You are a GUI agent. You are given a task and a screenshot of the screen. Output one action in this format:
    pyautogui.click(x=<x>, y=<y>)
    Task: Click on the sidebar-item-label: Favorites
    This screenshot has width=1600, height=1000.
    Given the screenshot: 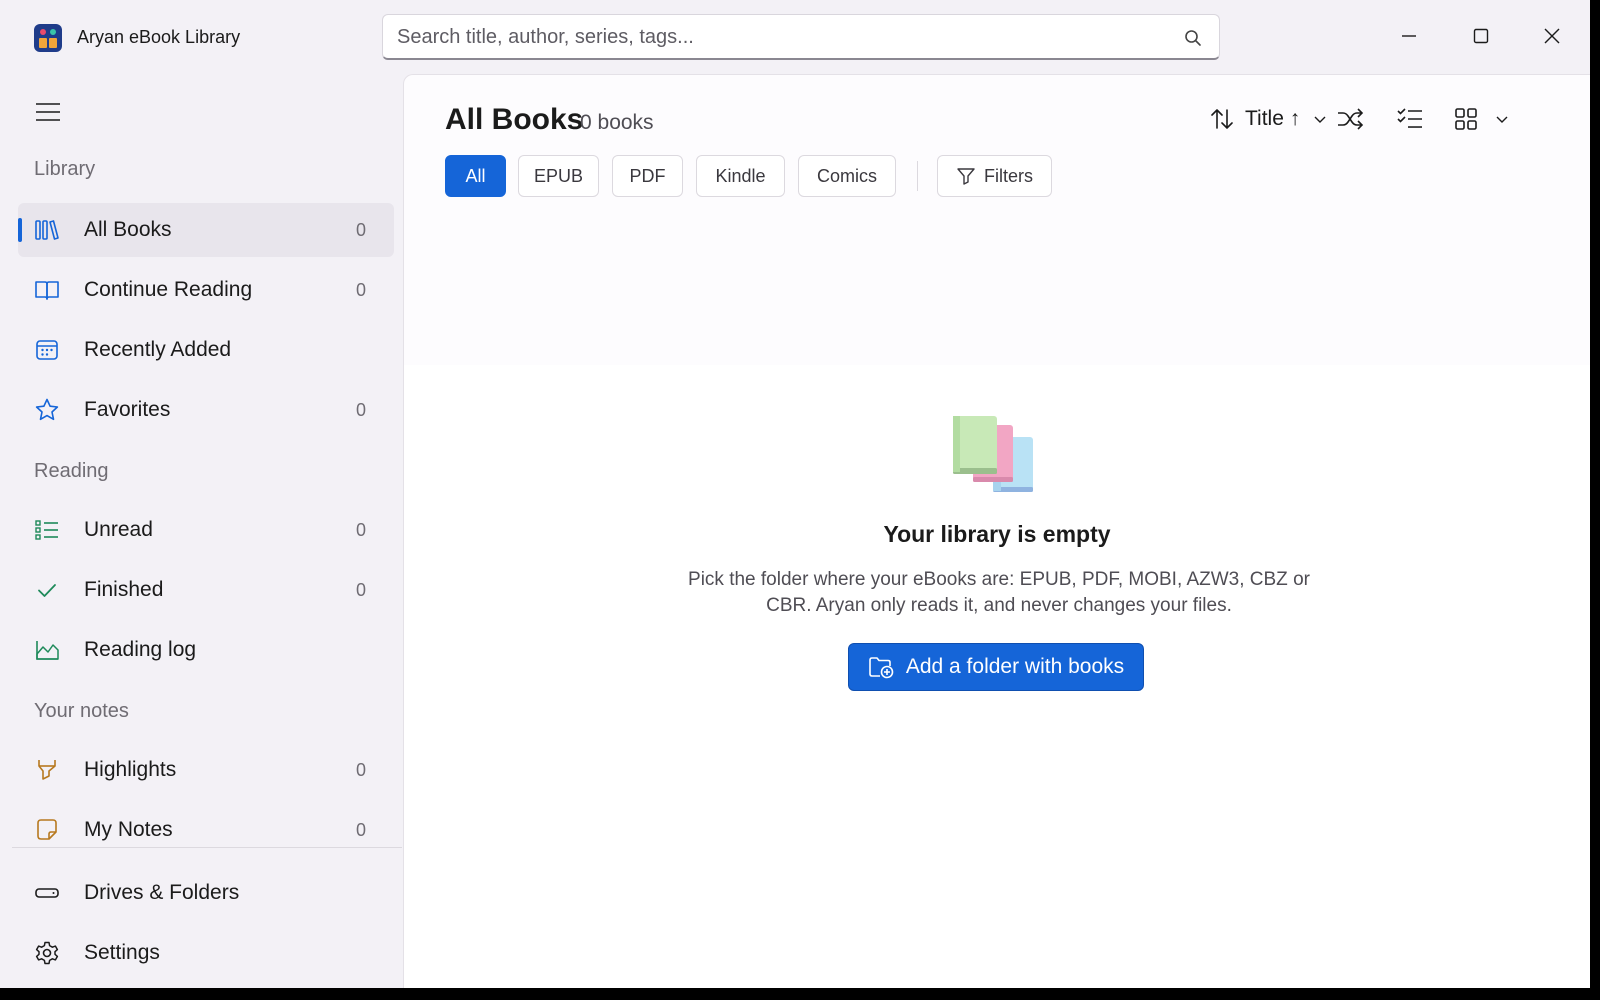 What is the action you would take?
    pyautogui.click(x=127, y=409)
    